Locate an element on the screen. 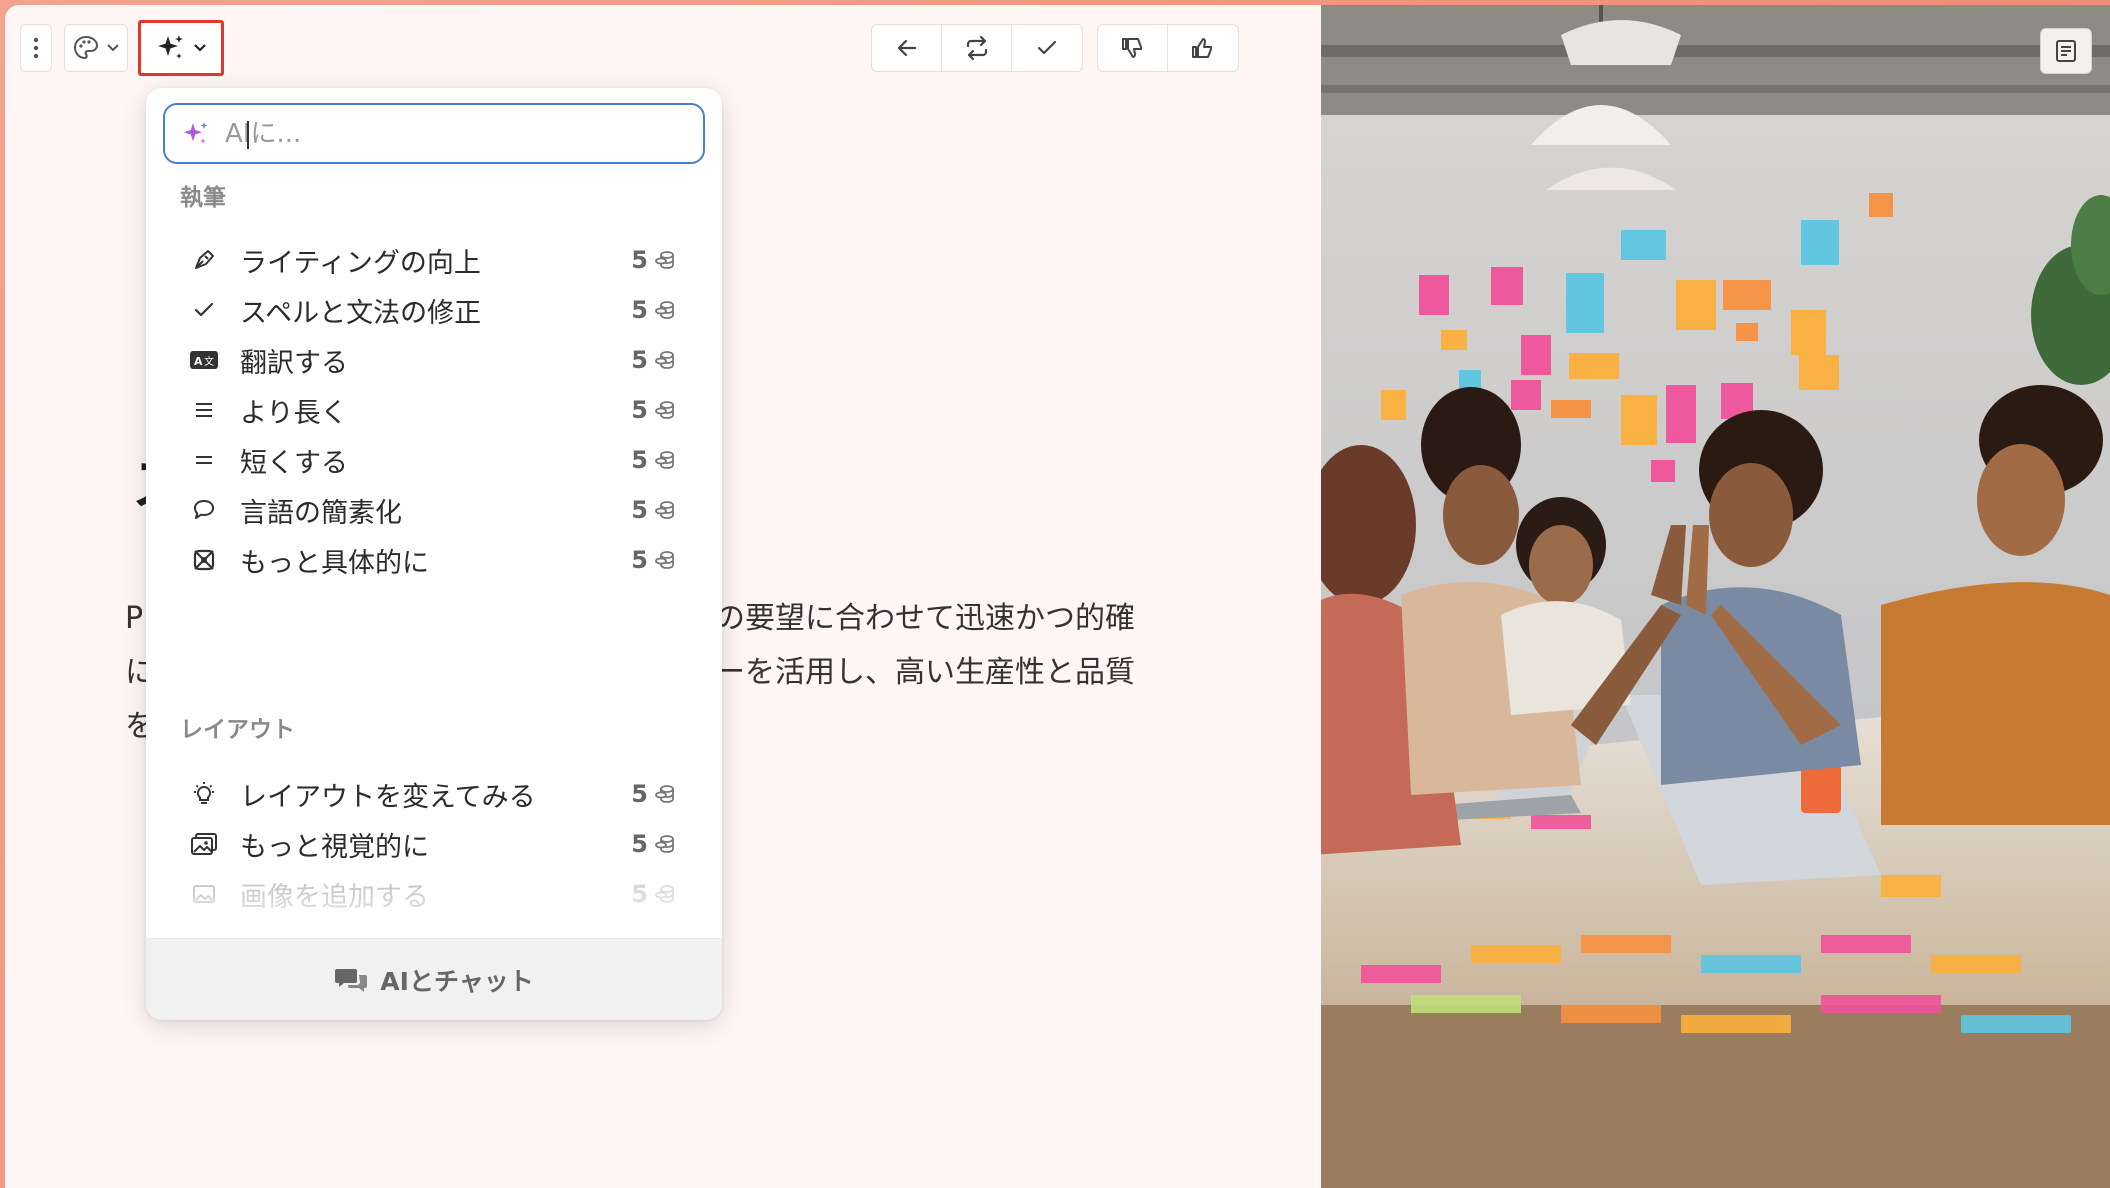 This screenshot has width=2110, height=1188. image-icon is located at coordinates (204, 844).